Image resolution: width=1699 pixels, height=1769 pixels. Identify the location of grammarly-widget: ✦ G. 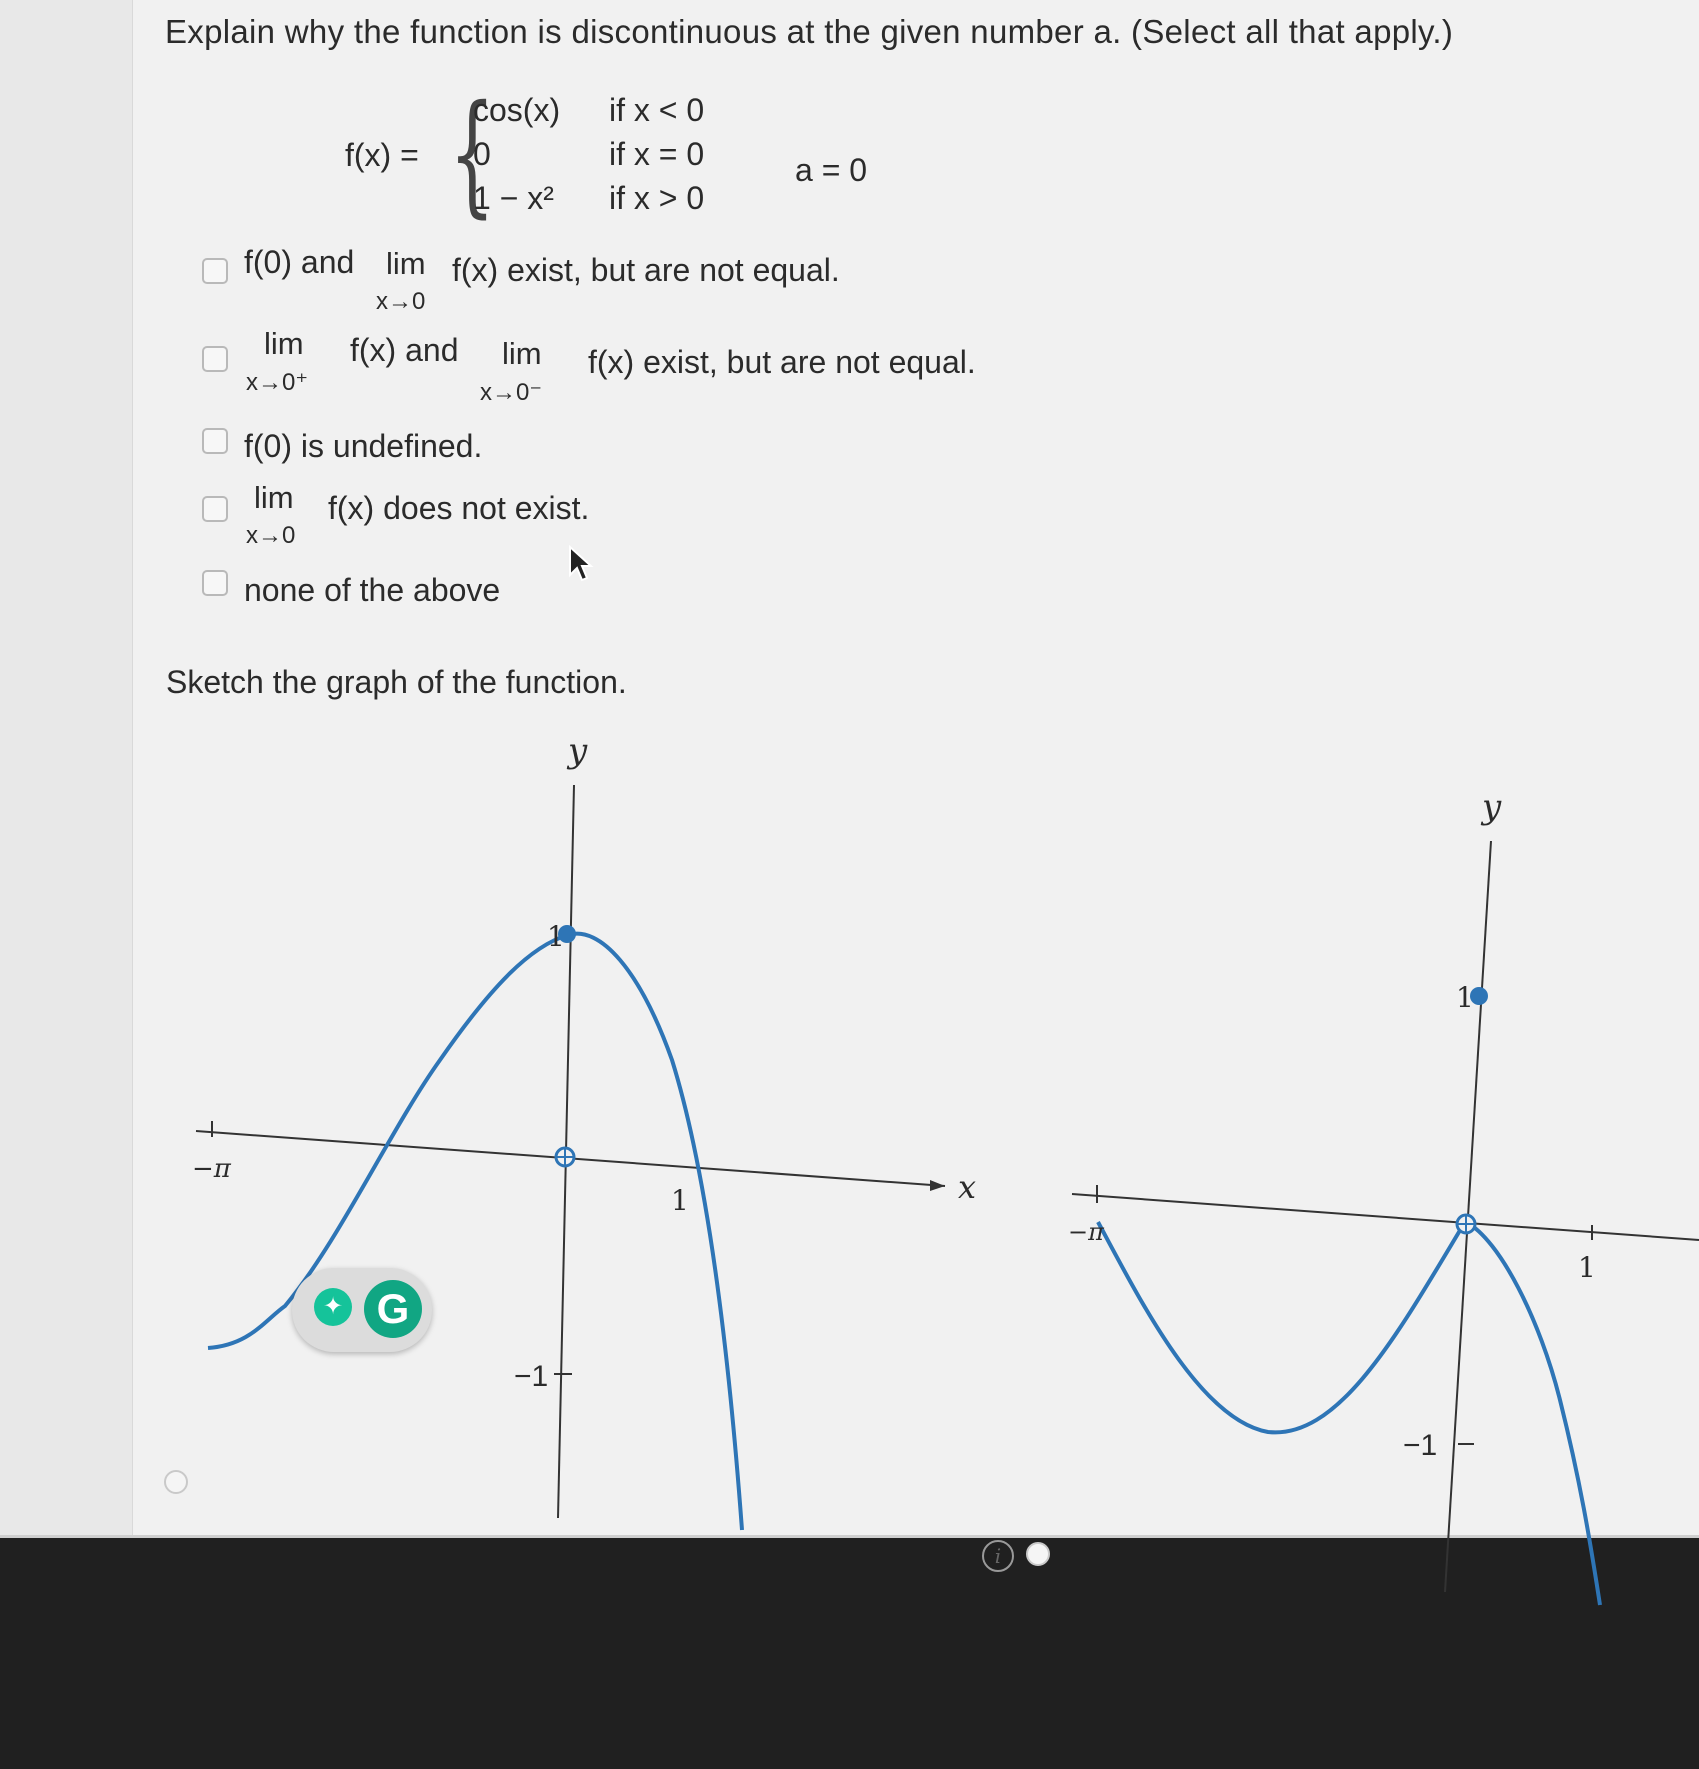
(362, 1310).